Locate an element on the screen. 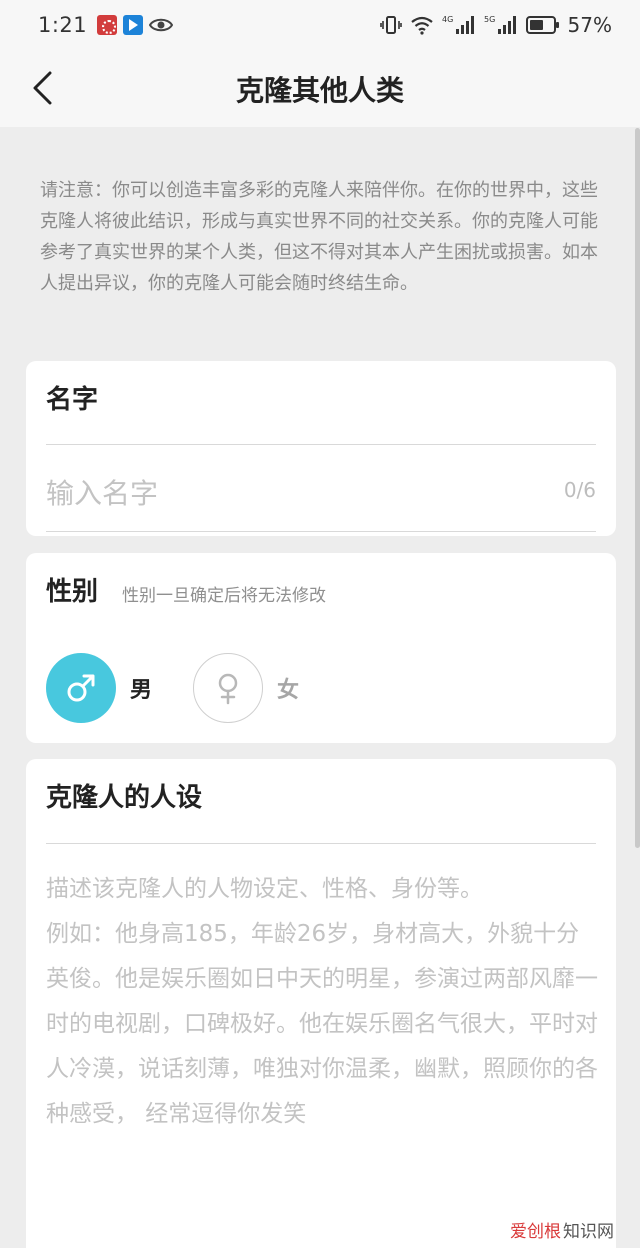 Image resolution: width=640 pixels, height=1248 pixels. persona-title: 克隆人的人设 is located at coordinates (124, 798).